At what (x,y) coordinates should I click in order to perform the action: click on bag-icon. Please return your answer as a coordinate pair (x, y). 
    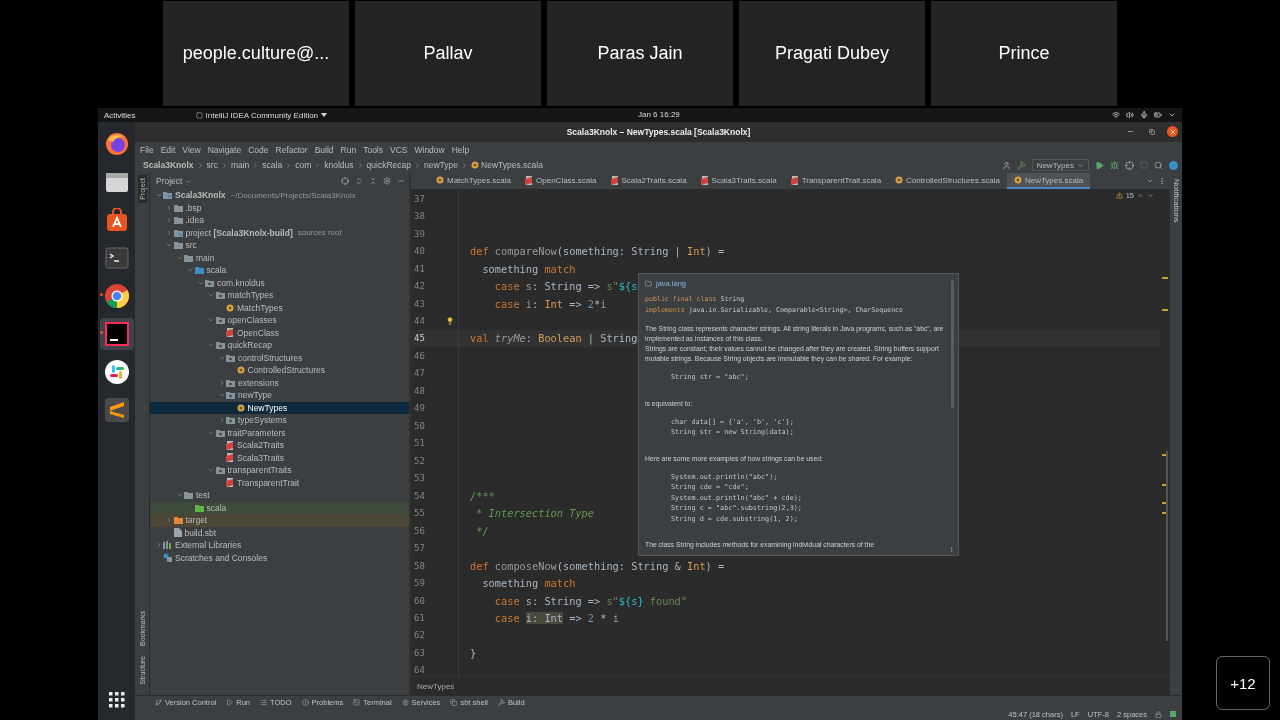
    Looking at the image, I should click on (116, 220).